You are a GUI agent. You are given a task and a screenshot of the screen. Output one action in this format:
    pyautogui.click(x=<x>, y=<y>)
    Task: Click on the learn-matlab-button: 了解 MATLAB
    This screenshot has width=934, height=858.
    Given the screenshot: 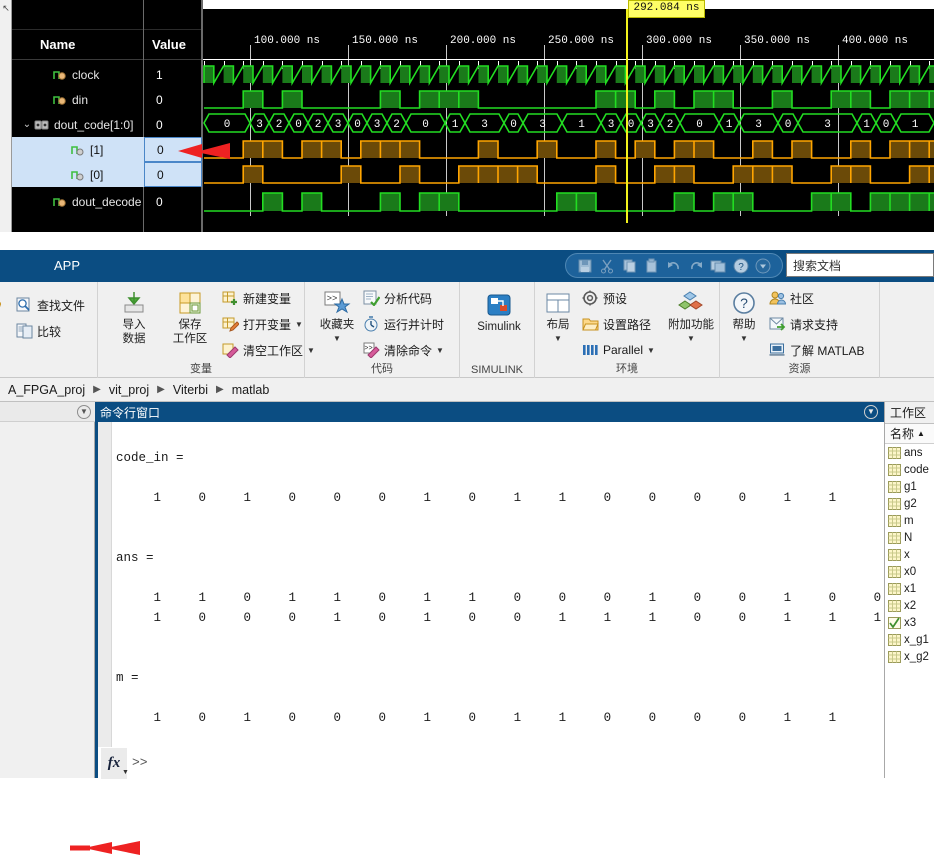 What is the action you would take?
    pyautogui.click(x=816, y=350)
    